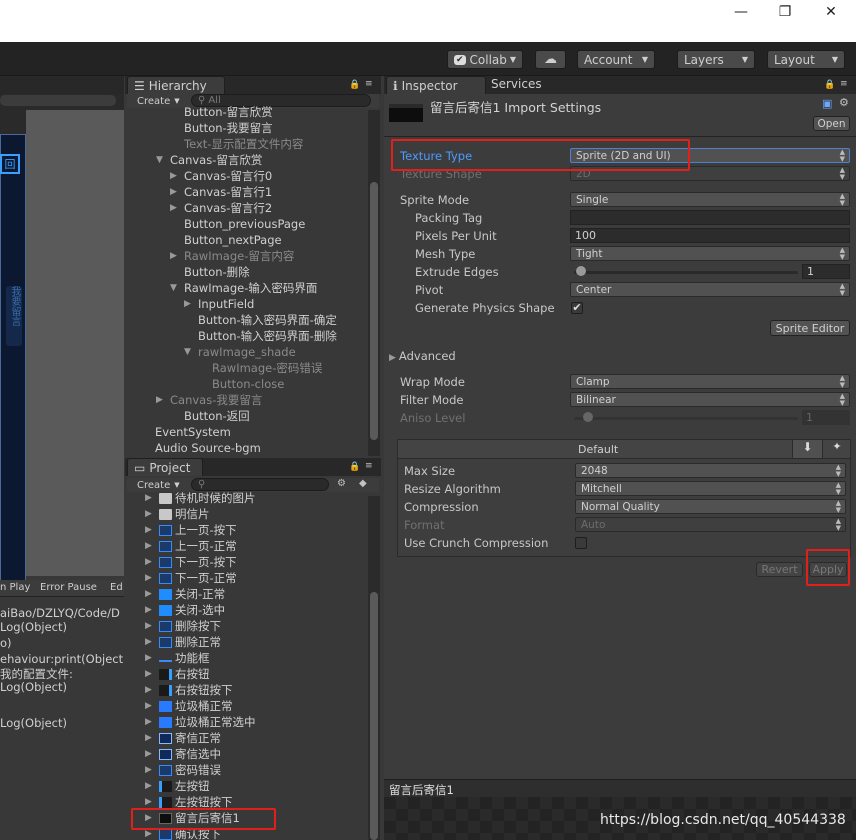  Describe the element at coordinates (686, 272) in the screenshot. I see `extrude-slider-track` at that location.